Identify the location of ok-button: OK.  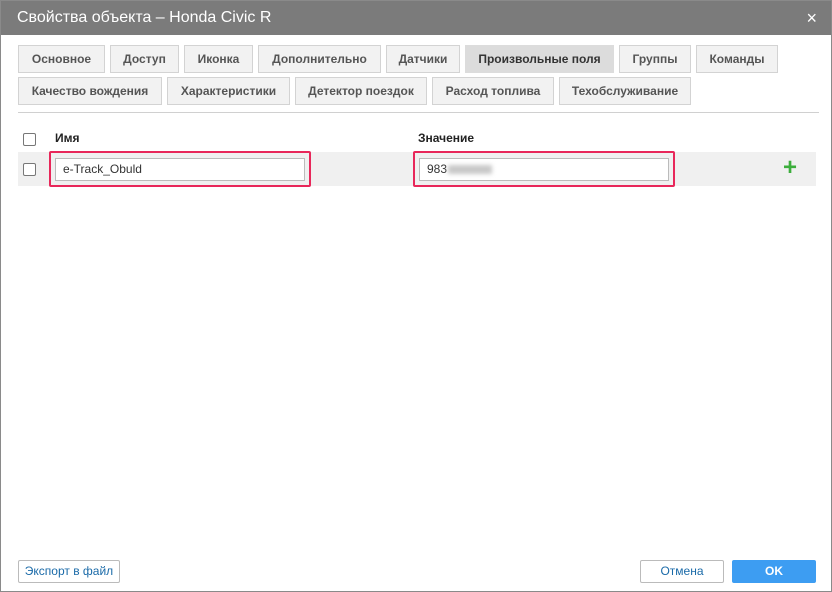
(774, 571).